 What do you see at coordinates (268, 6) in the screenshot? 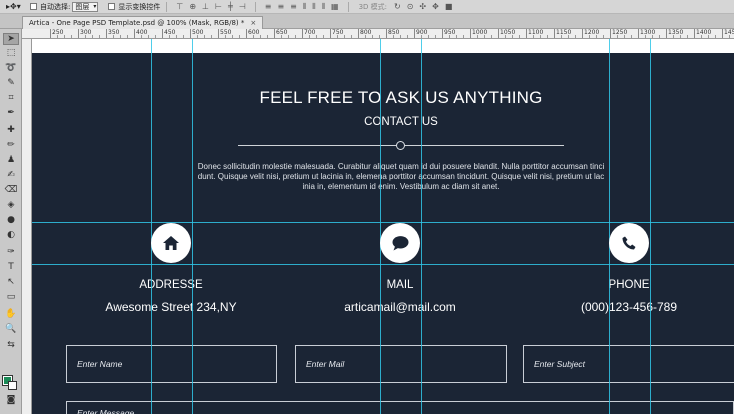
I see `distribute-top-icon: ≡` at bounding box center [268, 6].